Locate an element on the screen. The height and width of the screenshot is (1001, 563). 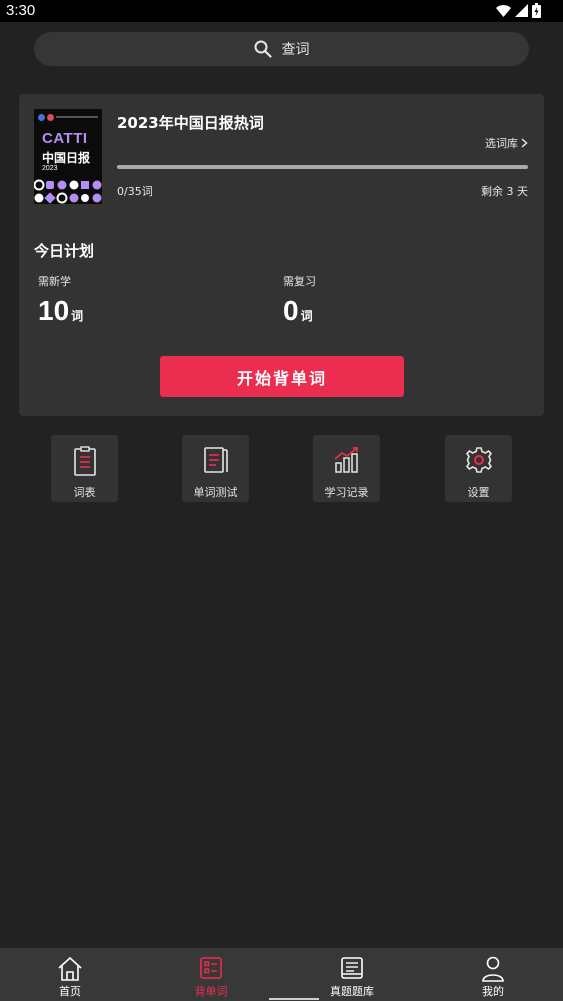
nav-label: 我的 is located at coordinates (493, 991).